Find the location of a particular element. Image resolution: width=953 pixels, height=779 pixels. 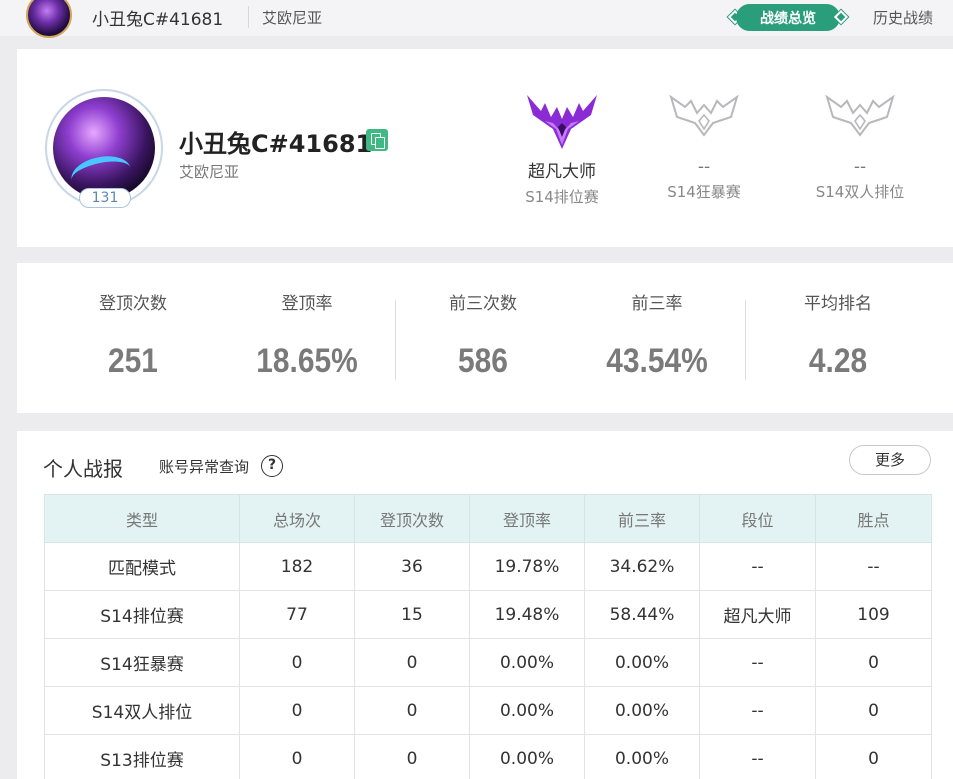

rank-tier: 超凡大师 is located at coordinates (562, 172).